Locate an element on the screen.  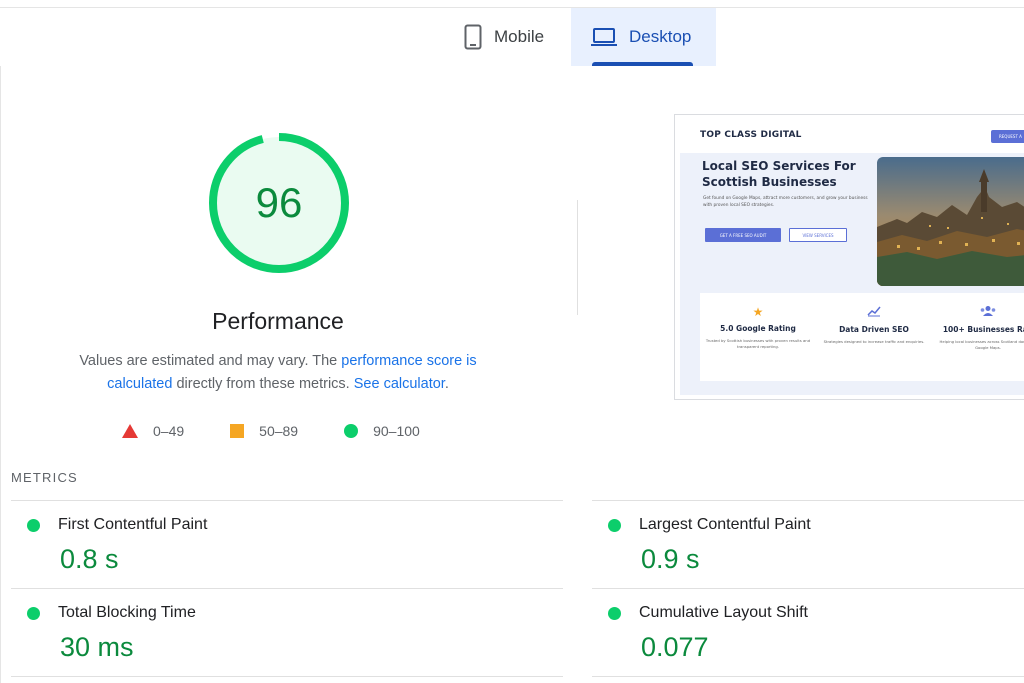
triangle-icon is located at coordinates (130, 431).